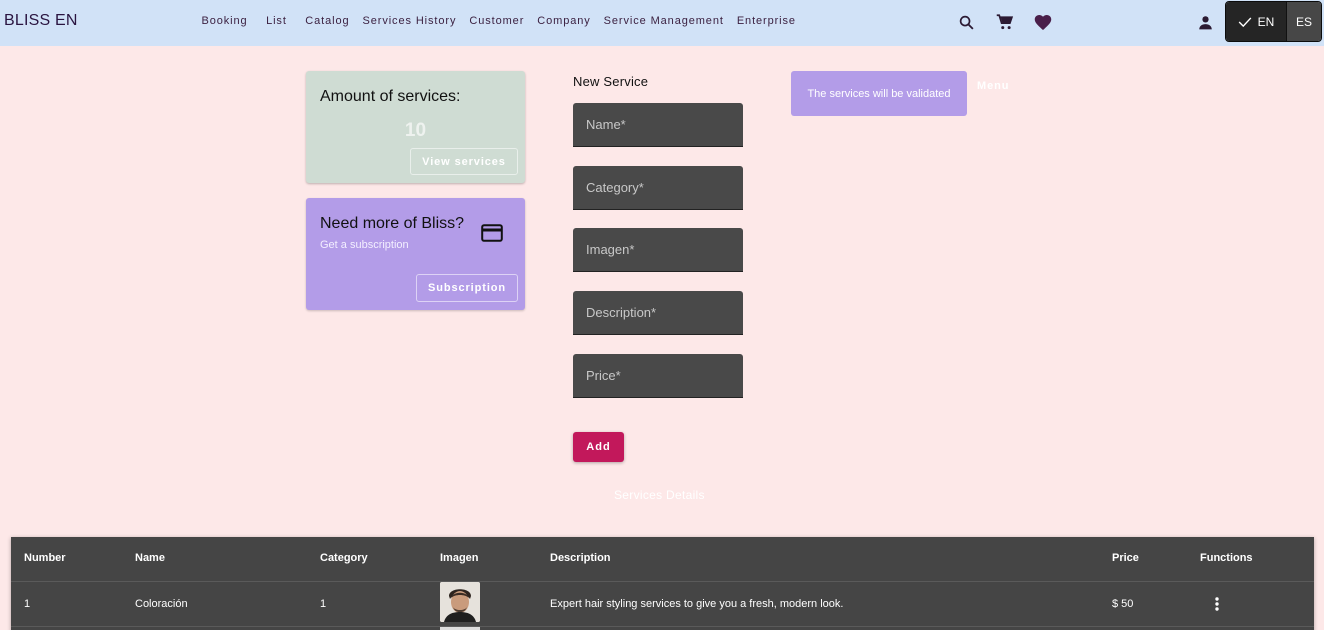 This screenshot has width=1324, height=630. I want to click on validation-notice: The services will be validated, so click(879, 93).